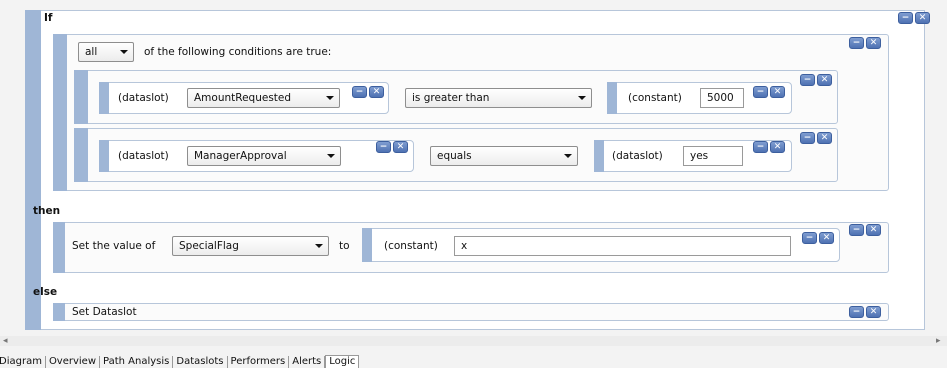 The image size is (947, 368). I want to click on right-value-input: 5000, so click(722, 98).